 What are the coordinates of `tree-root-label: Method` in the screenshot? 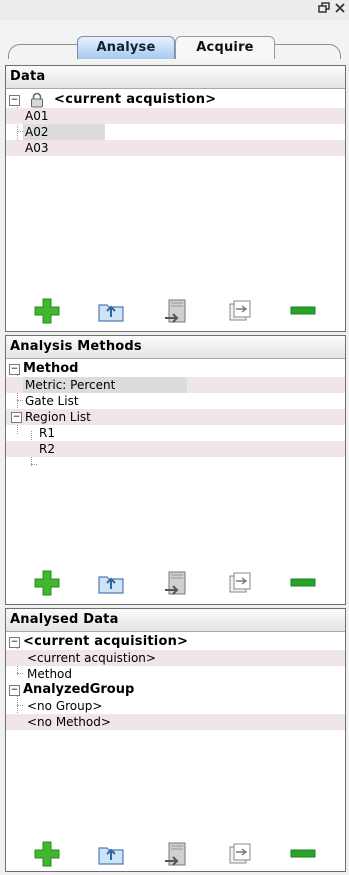 It's located at (51, 368).